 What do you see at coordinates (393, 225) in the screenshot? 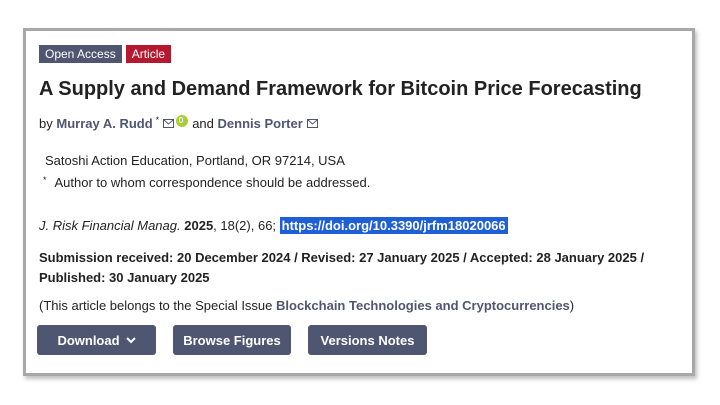
I see `doi-link: https://doi.org/10.3390/jrfm18020066` at bounding box center [393, 225].